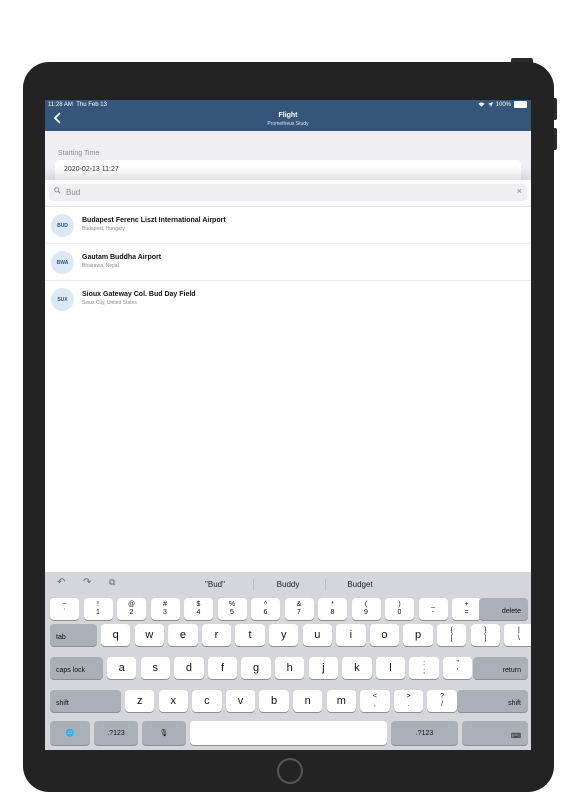  What do you see at coordinates (165, 609) in the screenshot?
I see `key-3: #3` at bounding box center [165, 609].